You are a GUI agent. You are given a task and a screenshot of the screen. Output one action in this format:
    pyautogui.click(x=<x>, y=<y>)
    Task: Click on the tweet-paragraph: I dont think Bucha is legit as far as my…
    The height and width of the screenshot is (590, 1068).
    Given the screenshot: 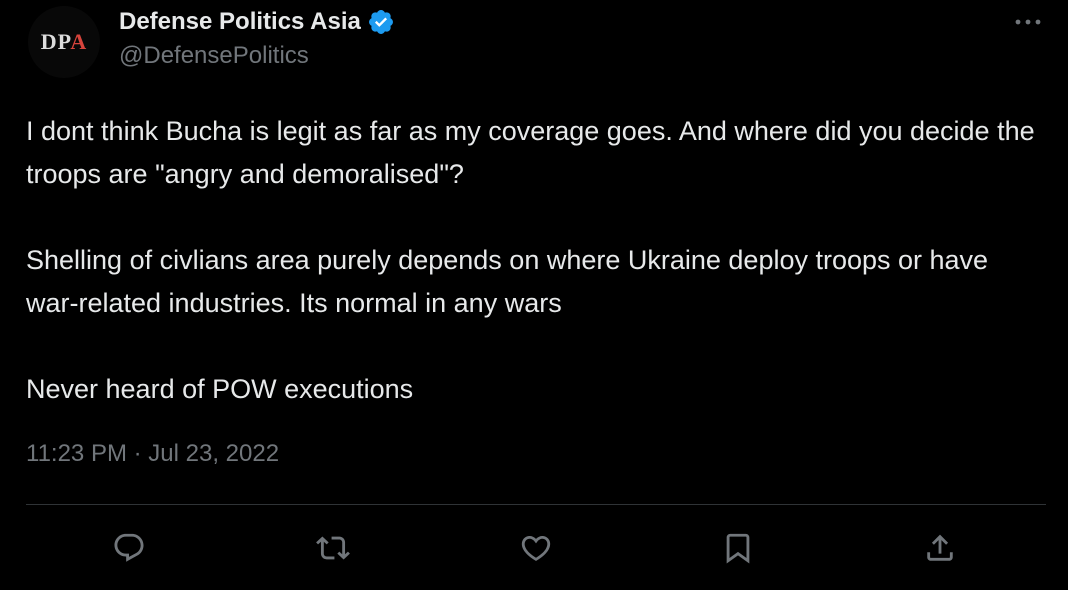 What is the action you would take?
    pyautogui.click(x=534, y=152)
    